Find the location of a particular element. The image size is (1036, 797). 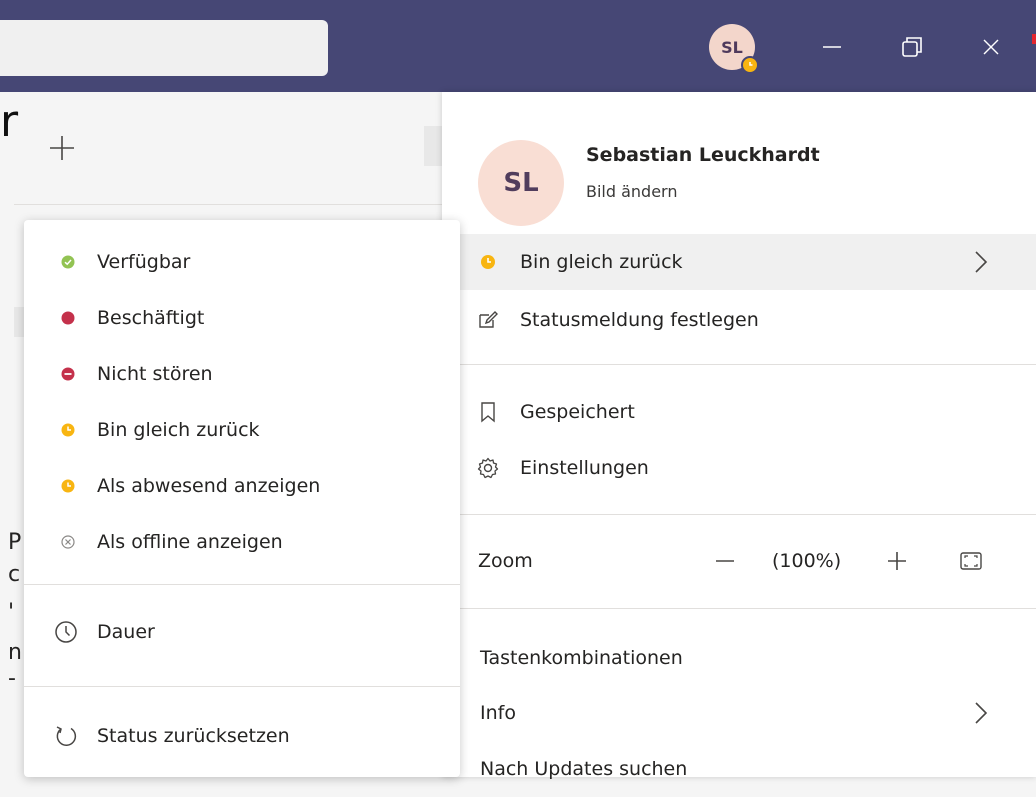

zoom-label: Zoom is located at coordinates (505, 561).